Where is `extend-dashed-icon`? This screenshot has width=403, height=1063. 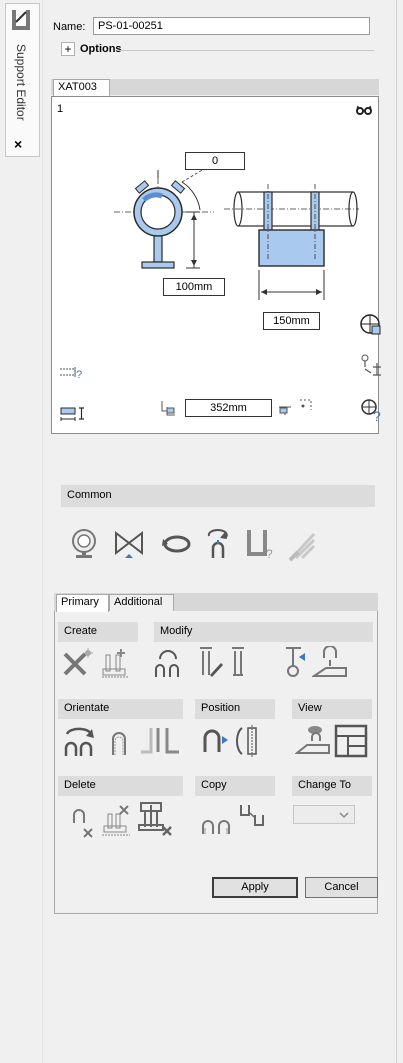 extend-dashed-icon is located at coordinates (306, 405).